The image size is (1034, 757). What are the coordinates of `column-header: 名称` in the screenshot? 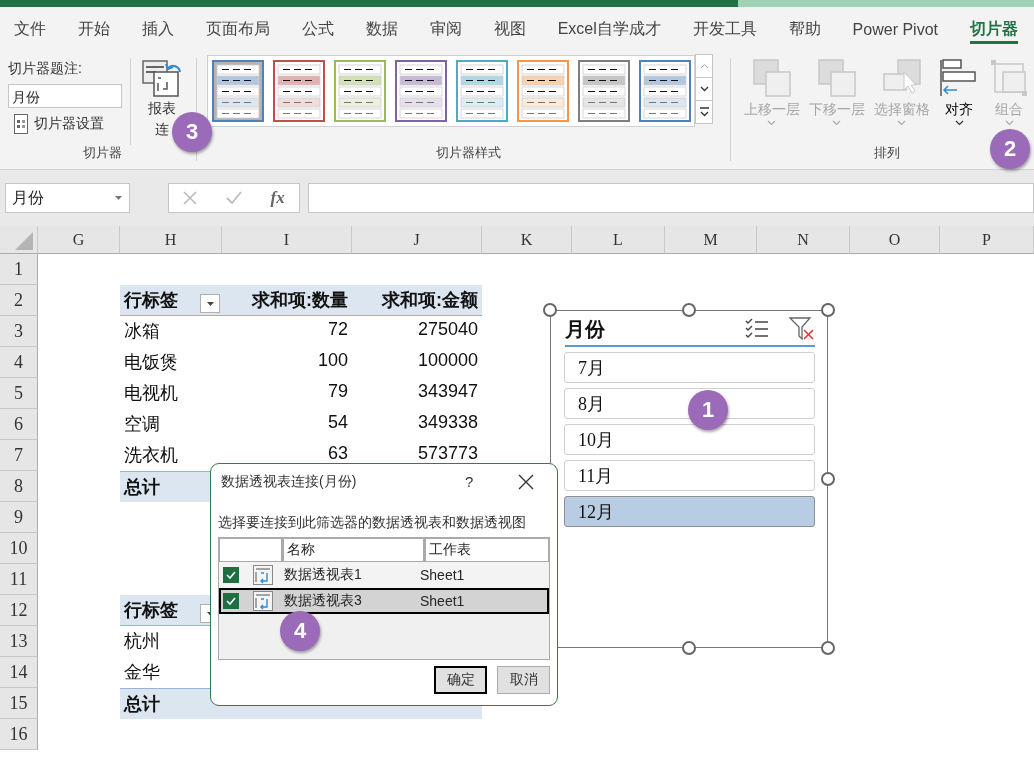 It's located at (353, 550).